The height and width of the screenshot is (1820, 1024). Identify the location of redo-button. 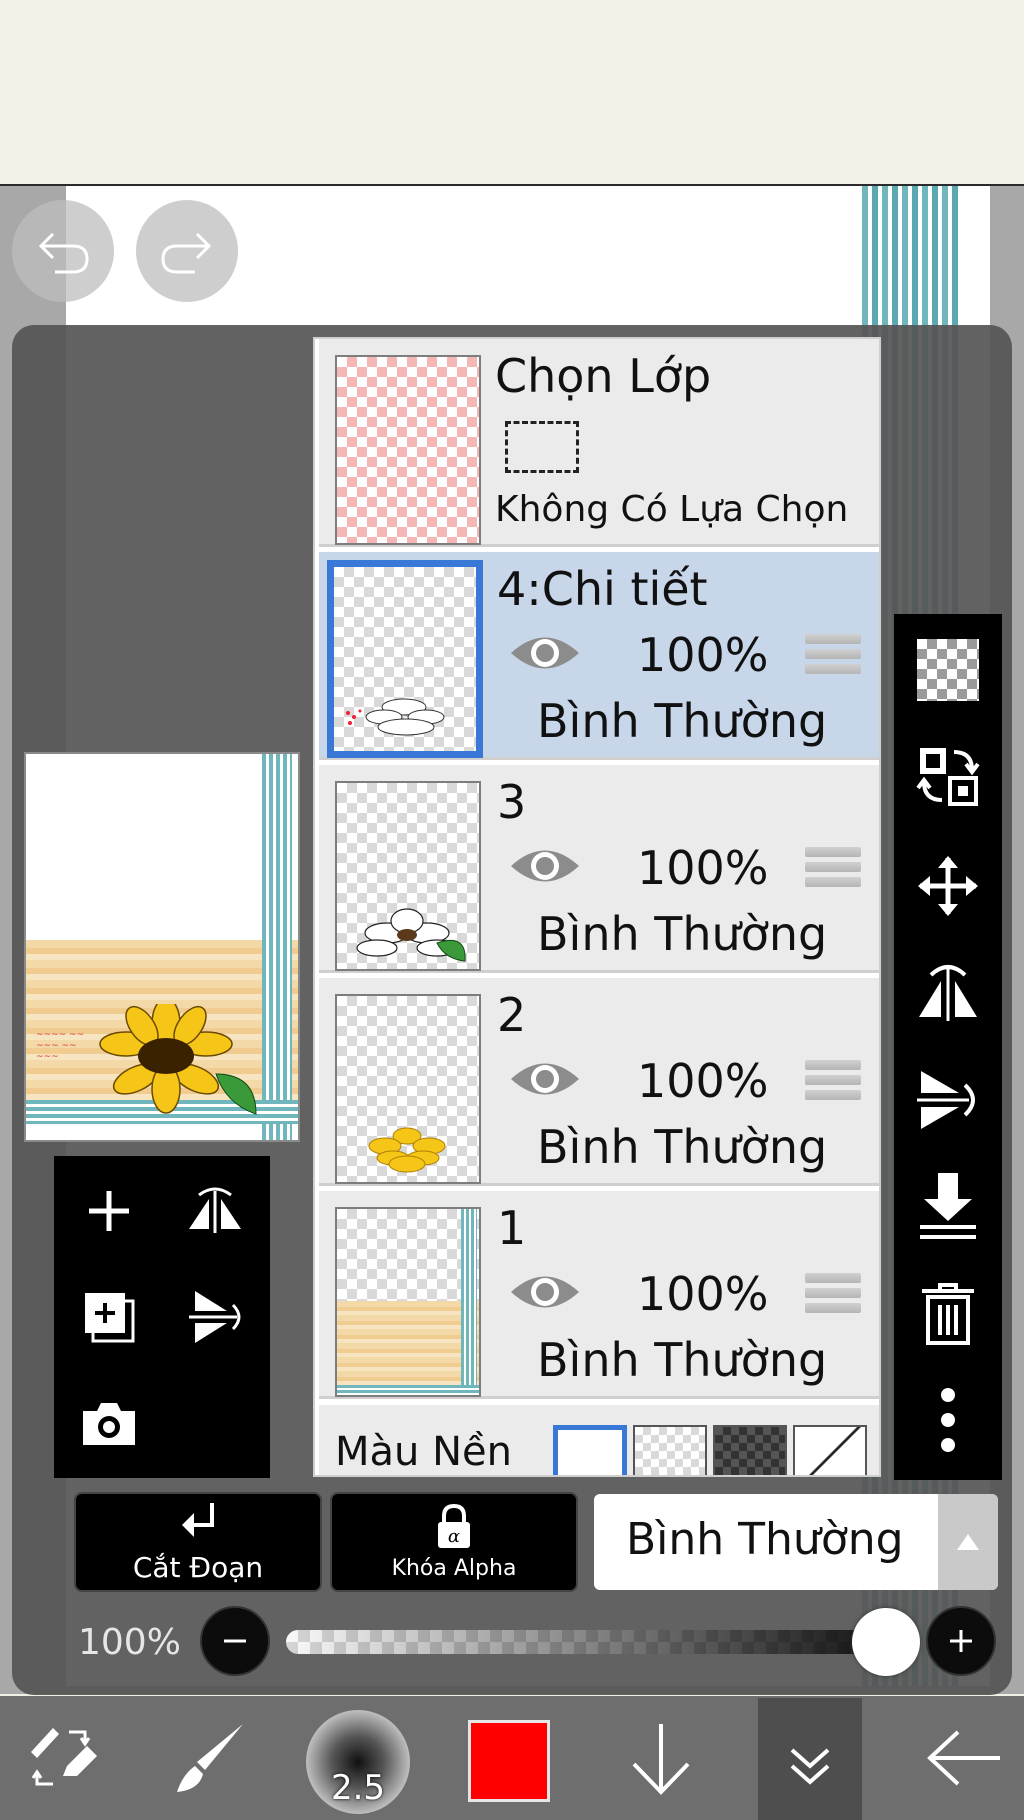
(187, 251).